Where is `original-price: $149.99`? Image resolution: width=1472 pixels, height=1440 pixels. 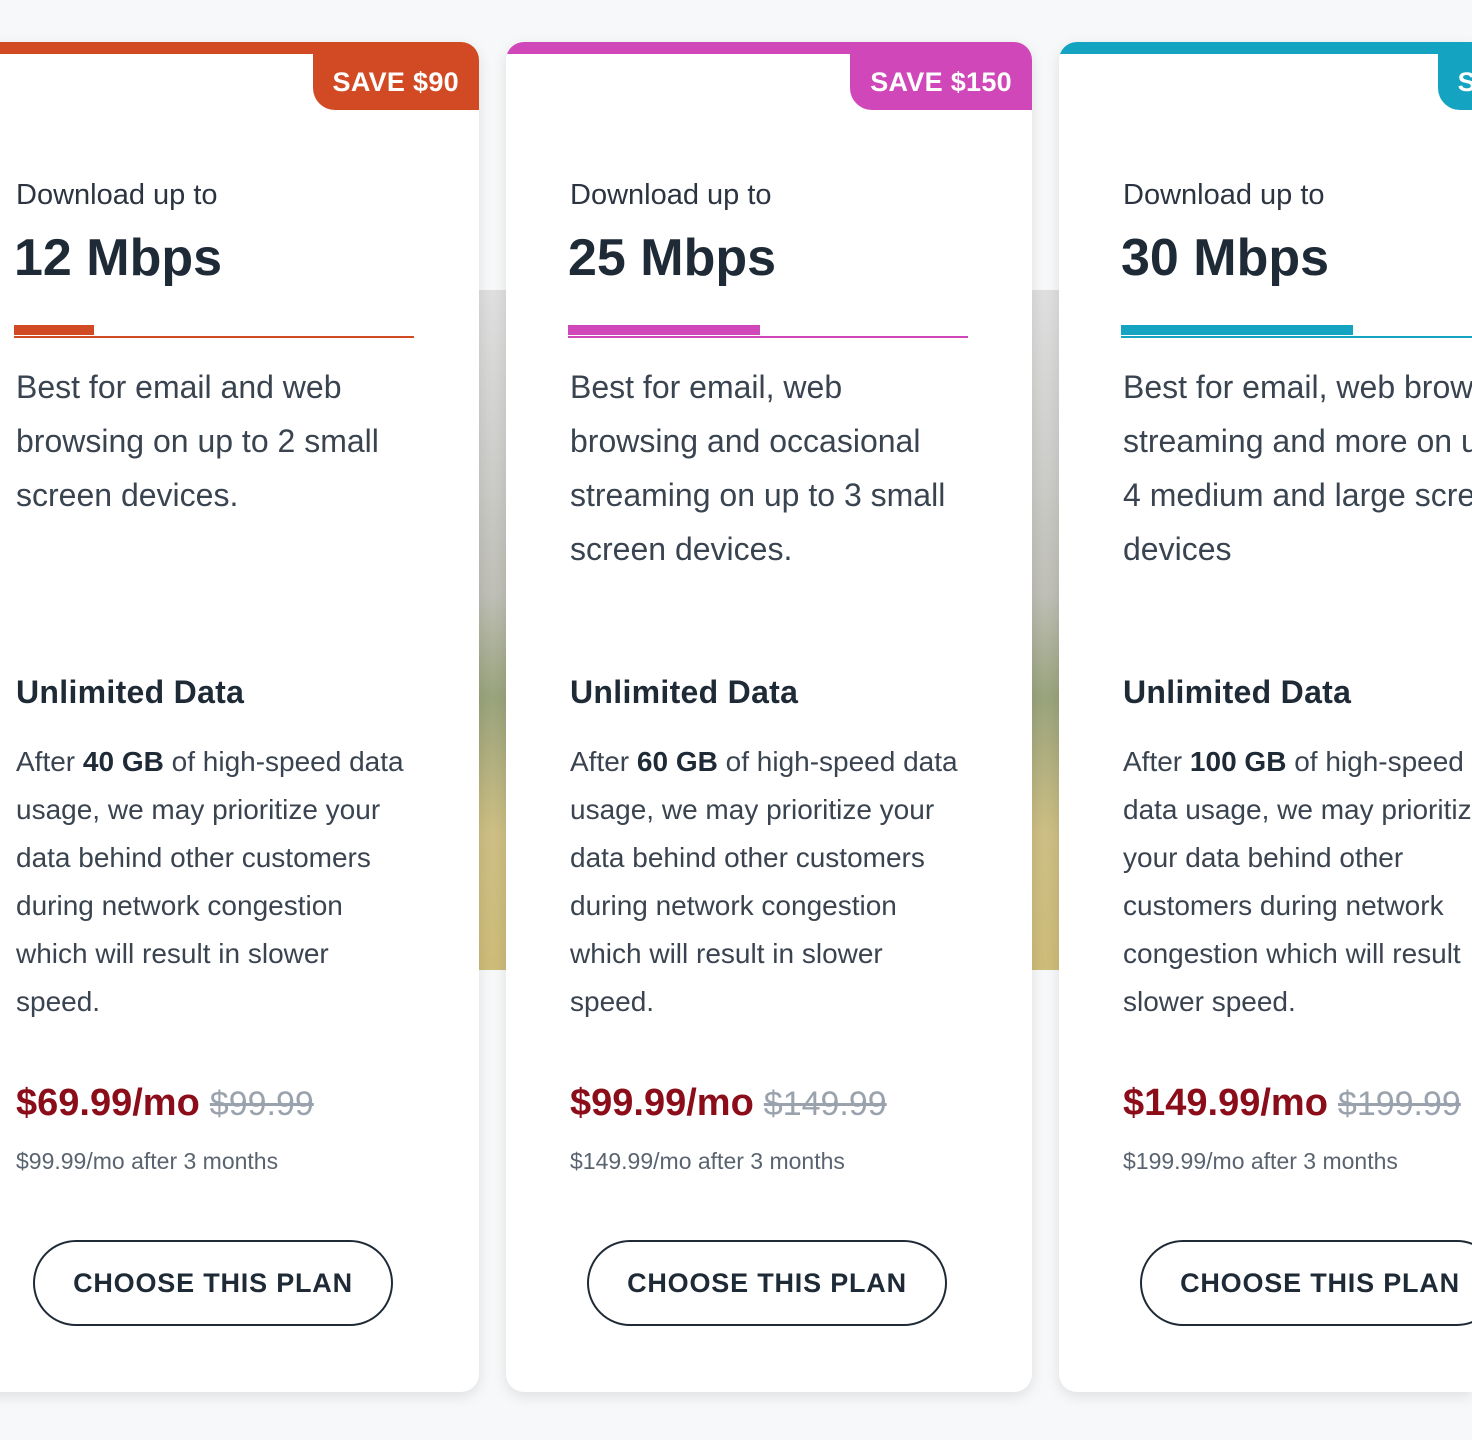 original-price: $149.99 is located at coordinates (825, 1104).